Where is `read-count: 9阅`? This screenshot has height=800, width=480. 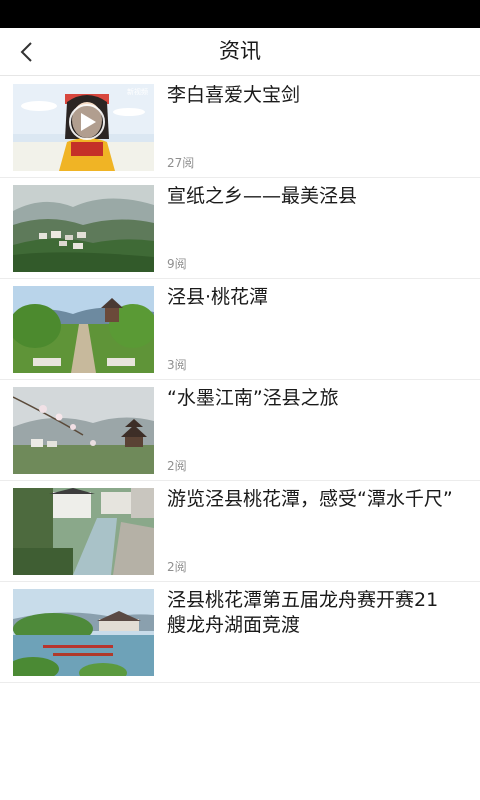
read-count: 9阅 is located at coordinates (177, 264).